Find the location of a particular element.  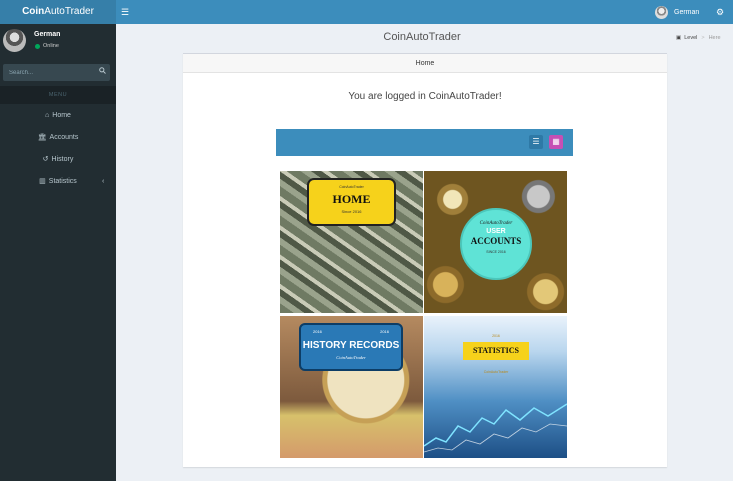

user-panel: German Online is located at coordinates (58, 42).